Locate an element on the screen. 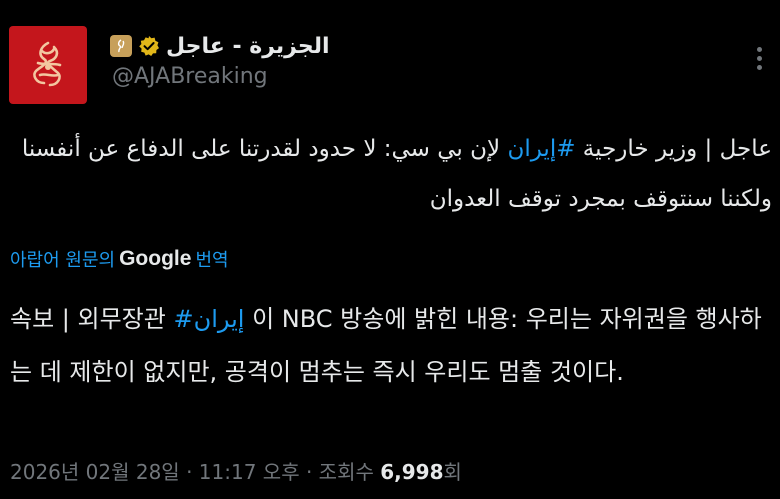 Image resolution: width=780 pixels, height=499 pixels. views-suffix: 회 is located at coordinates (452, 472).